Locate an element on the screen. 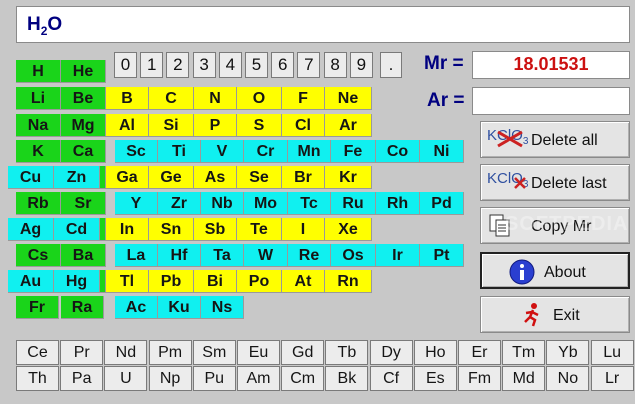 The image size is (635, 404). digit-key-8: 8 is located at coordinates (335, 65).